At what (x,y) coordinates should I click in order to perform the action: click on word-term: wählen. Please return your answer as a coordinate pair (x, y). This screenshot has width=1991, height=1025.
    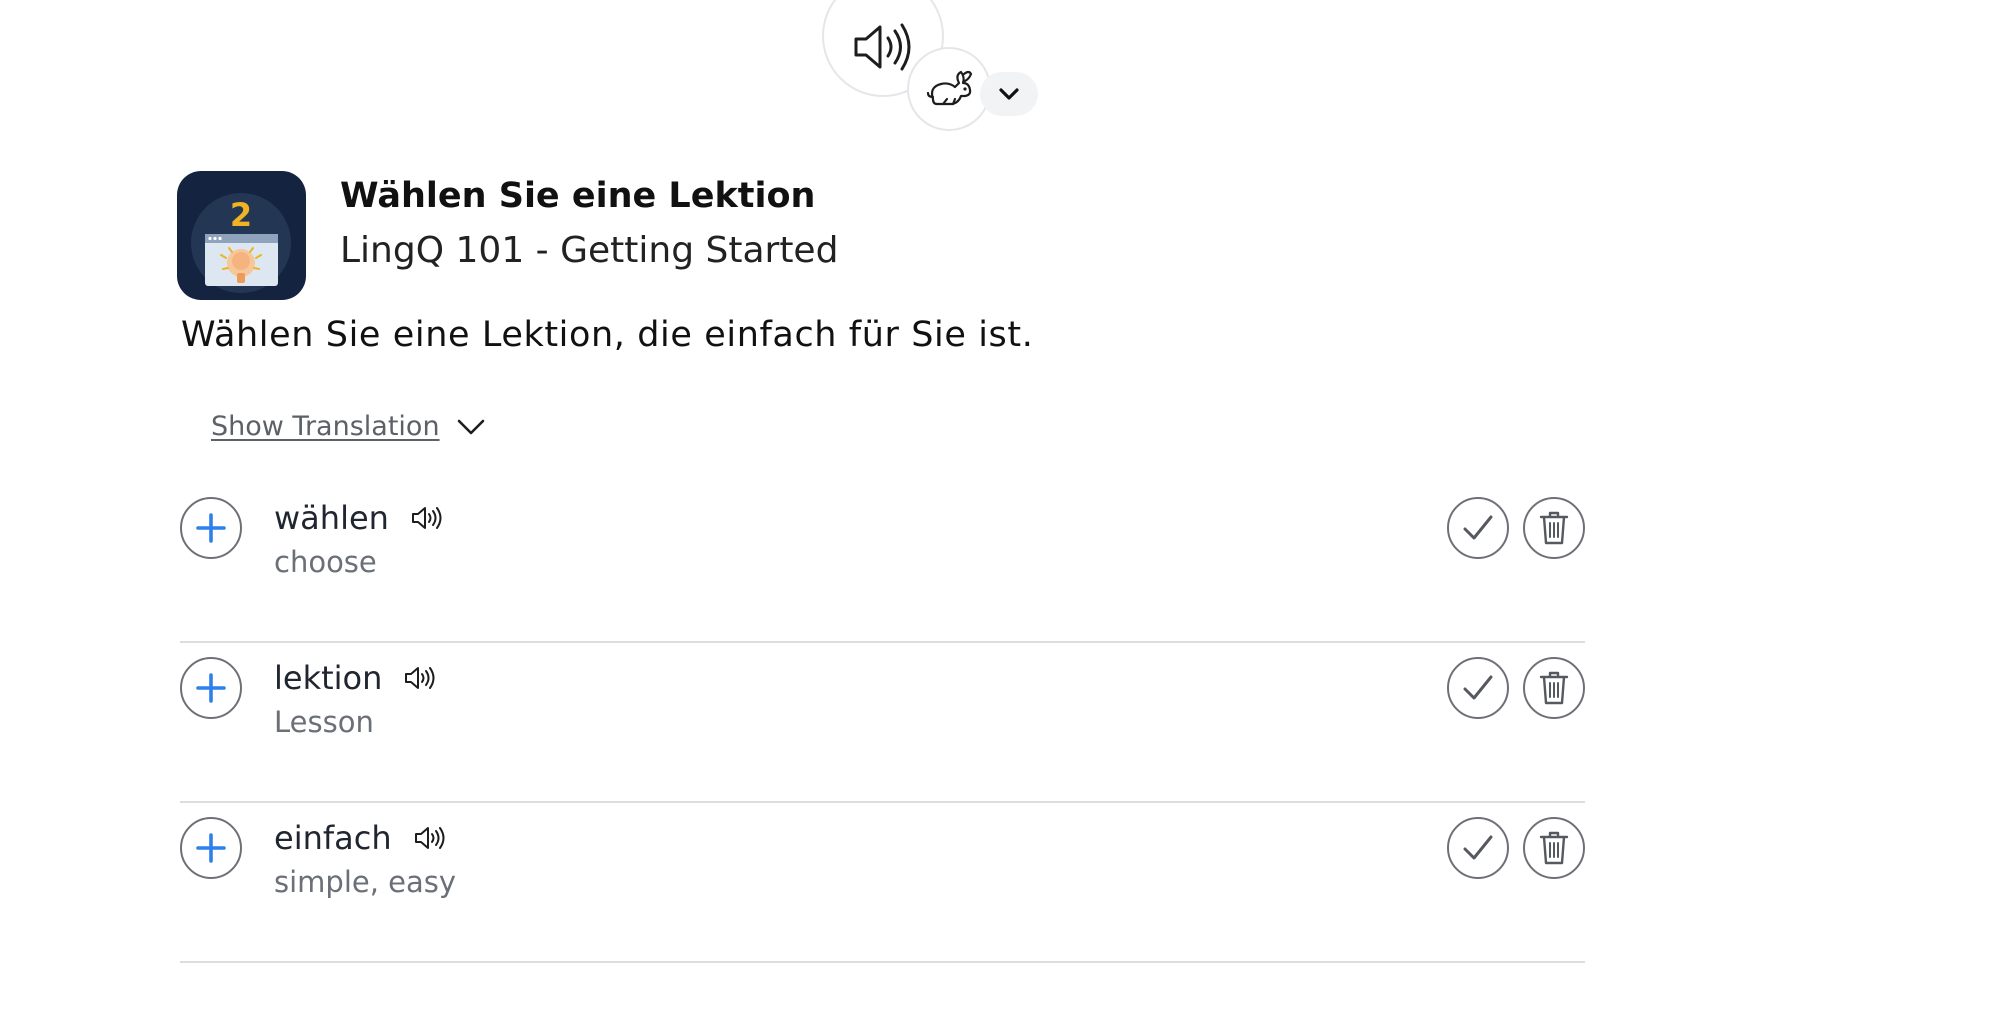
    Looking at the image, I should click on (331, 518).